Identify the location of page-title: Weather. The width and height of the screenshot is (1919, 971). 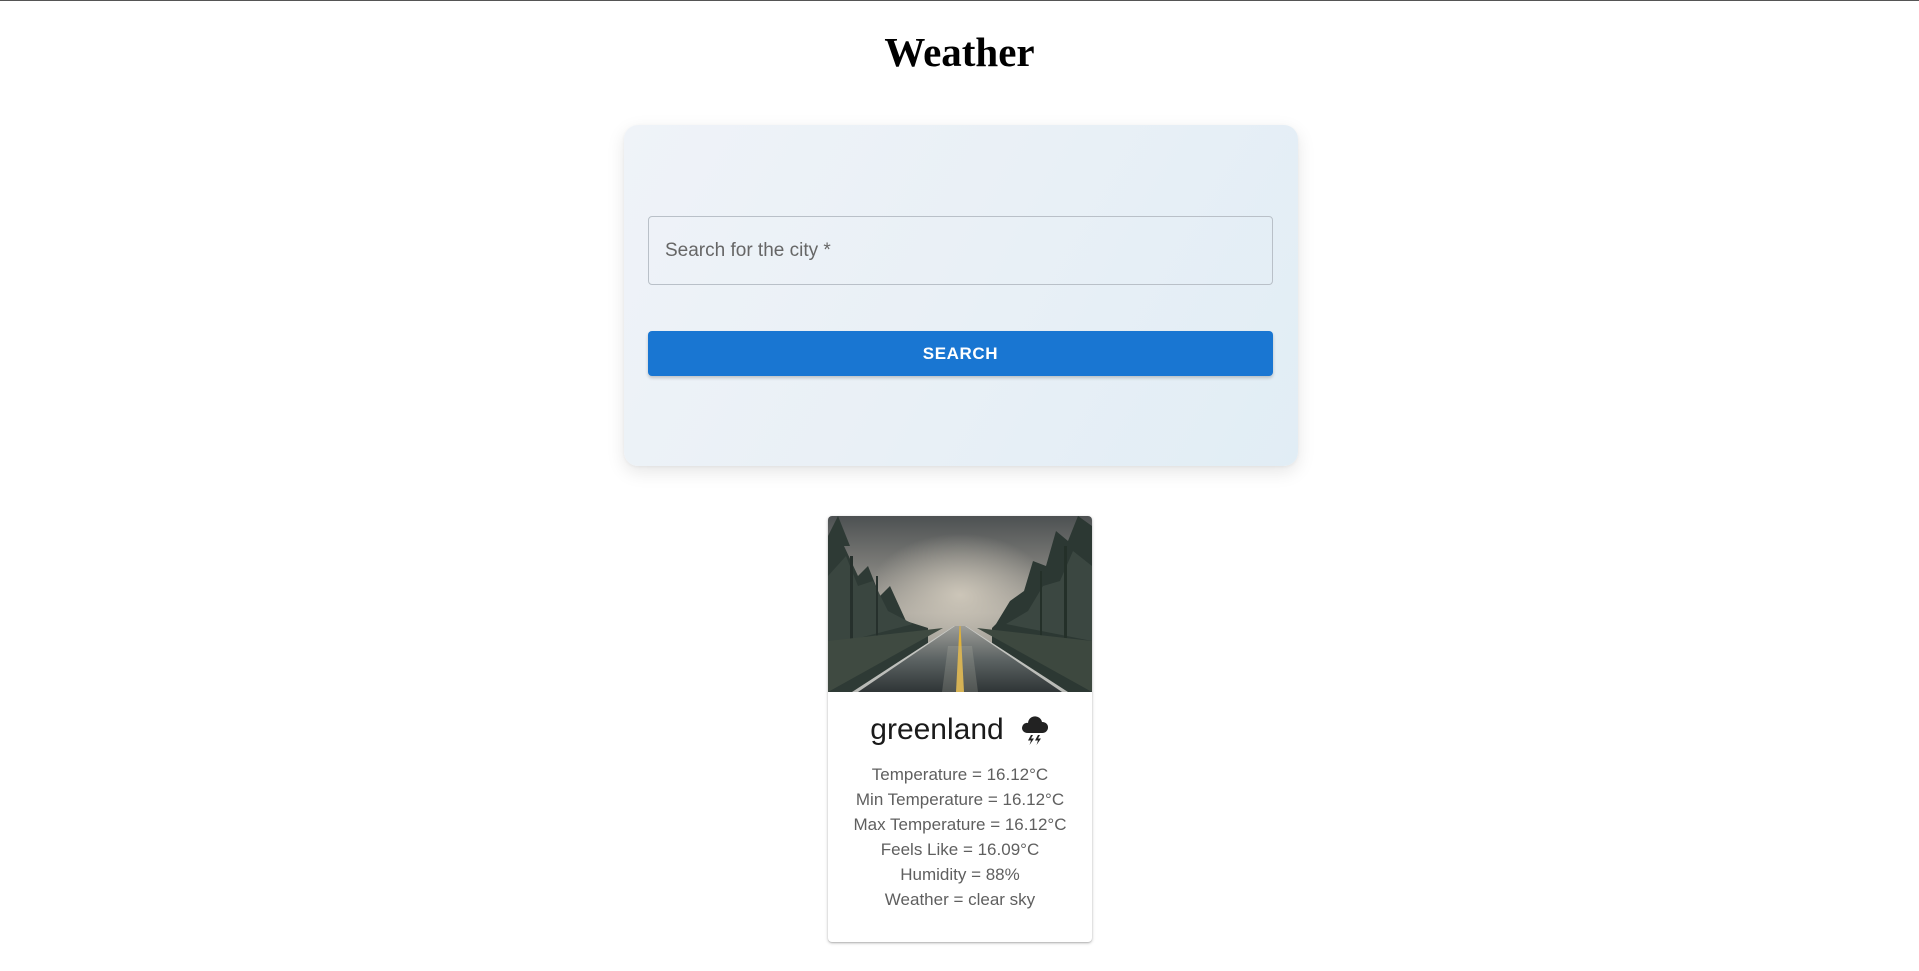
(959, 52).